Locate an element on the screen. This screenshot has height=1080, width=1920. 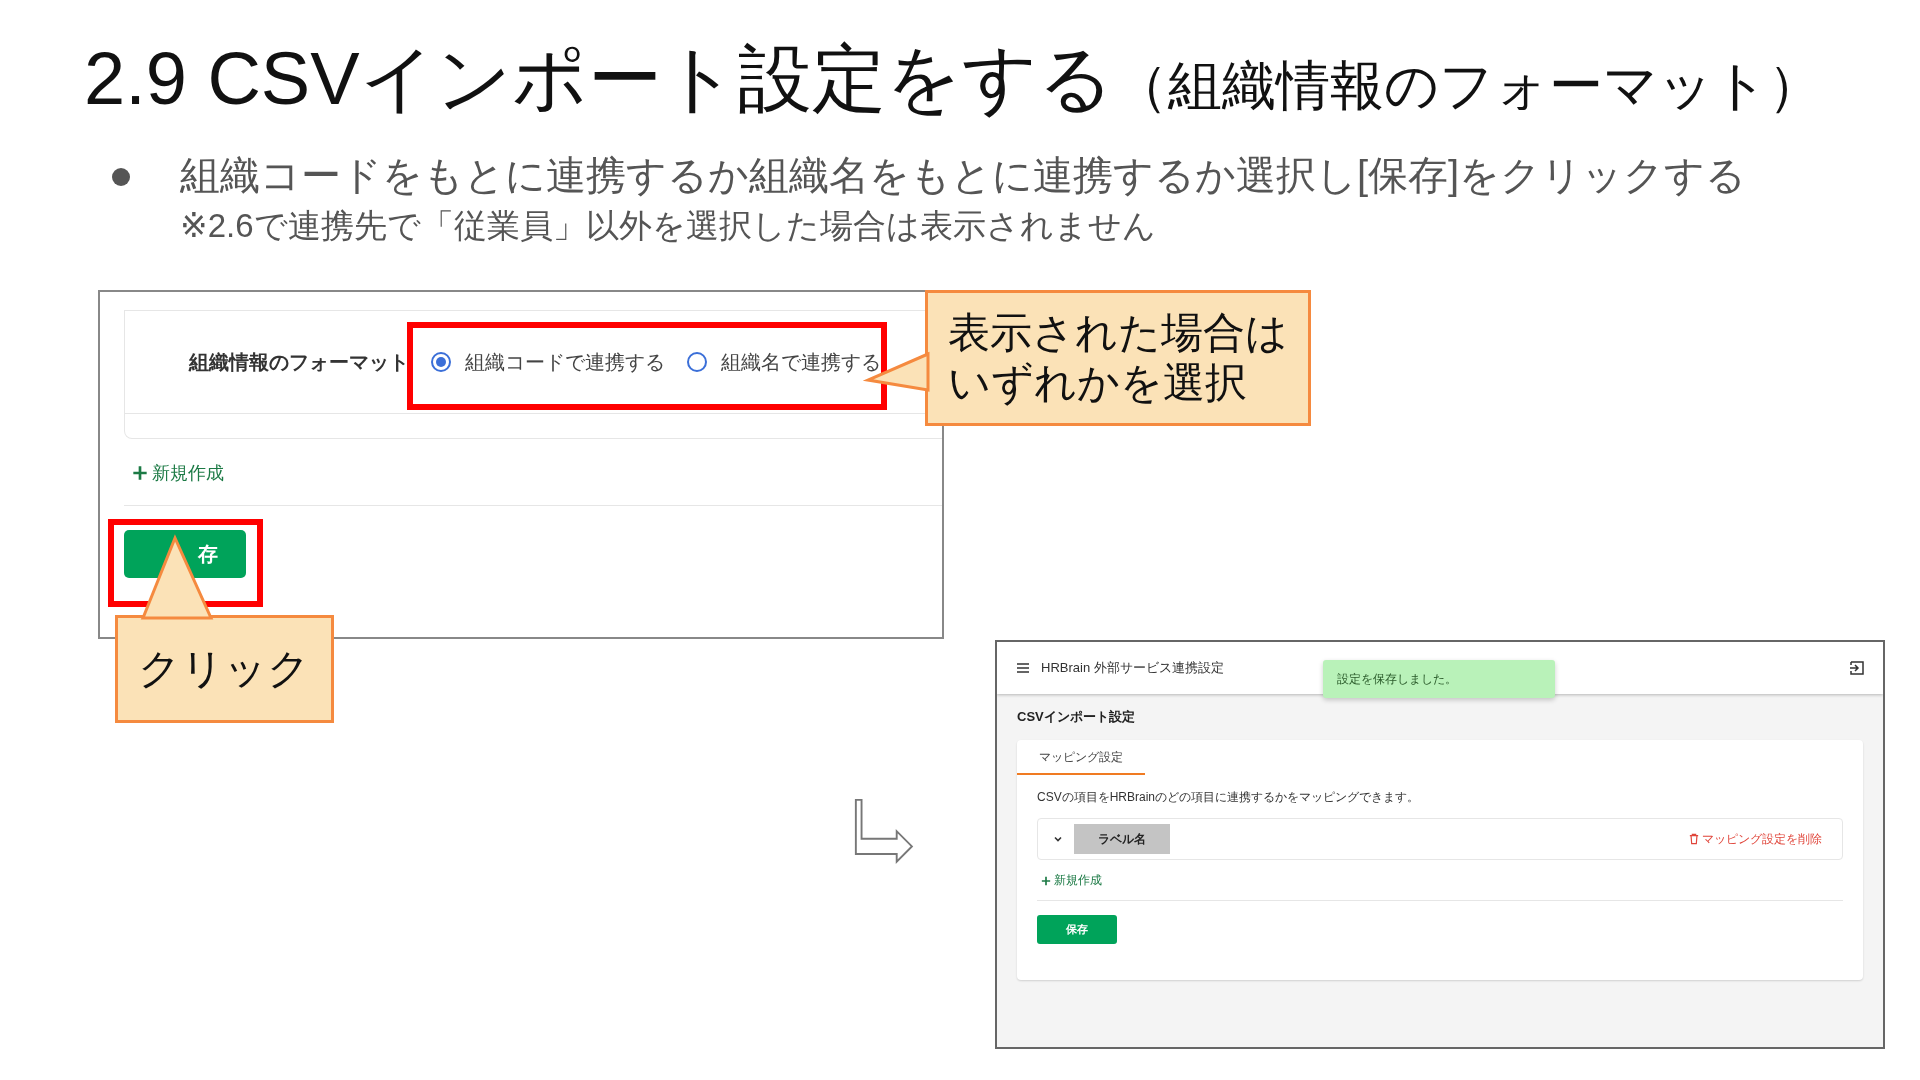
note-text: ※2.6で連携先で「従業員」以外を選択した場合は表示されません is located at coordinates (668, 226).